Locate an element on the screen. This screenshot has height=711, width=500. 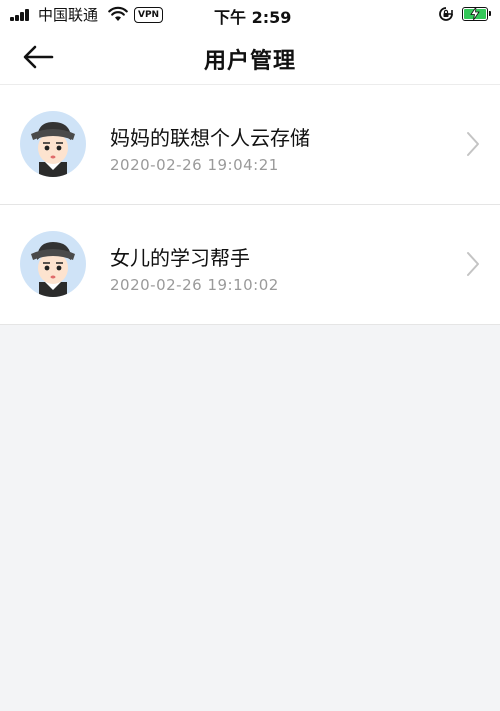
user-timestamp: 2020-02-26 19:10:02 is located at coordinates (194, 285).